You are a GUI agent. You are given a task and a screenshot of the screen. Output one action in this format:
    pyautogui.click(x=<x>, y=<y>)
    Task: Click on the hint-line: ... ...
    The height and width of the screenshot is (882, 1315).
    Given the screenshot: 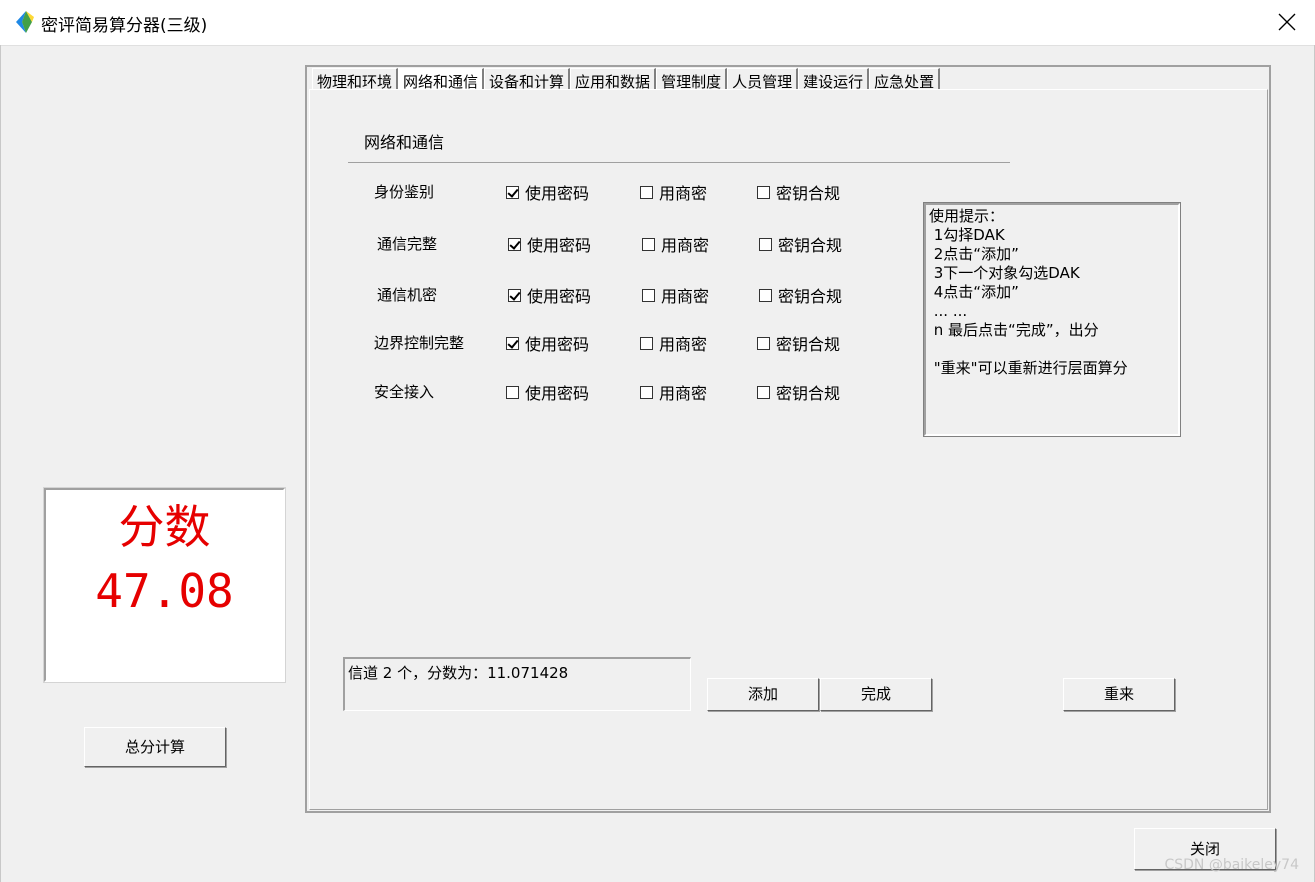 What is the action you would take?
    pyautogui.click(x=948, y=311)
    